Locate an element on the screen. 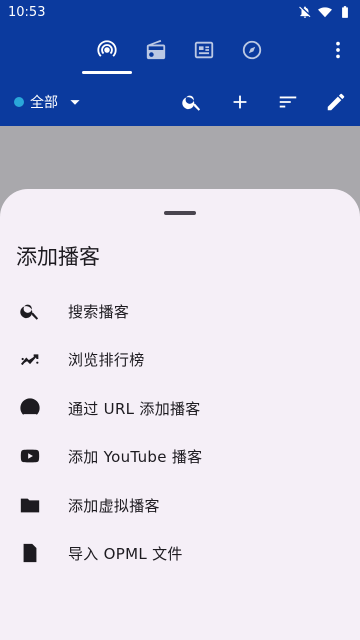  filter-color-dot is located at coordinates (19, 102).